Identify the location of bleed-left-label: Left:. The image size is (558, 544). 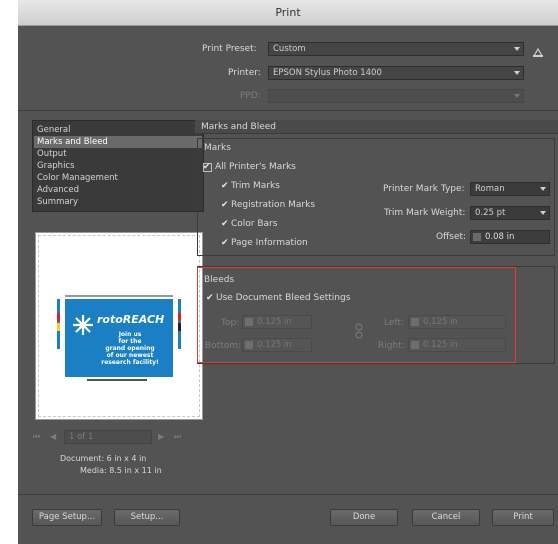
(394, 323).